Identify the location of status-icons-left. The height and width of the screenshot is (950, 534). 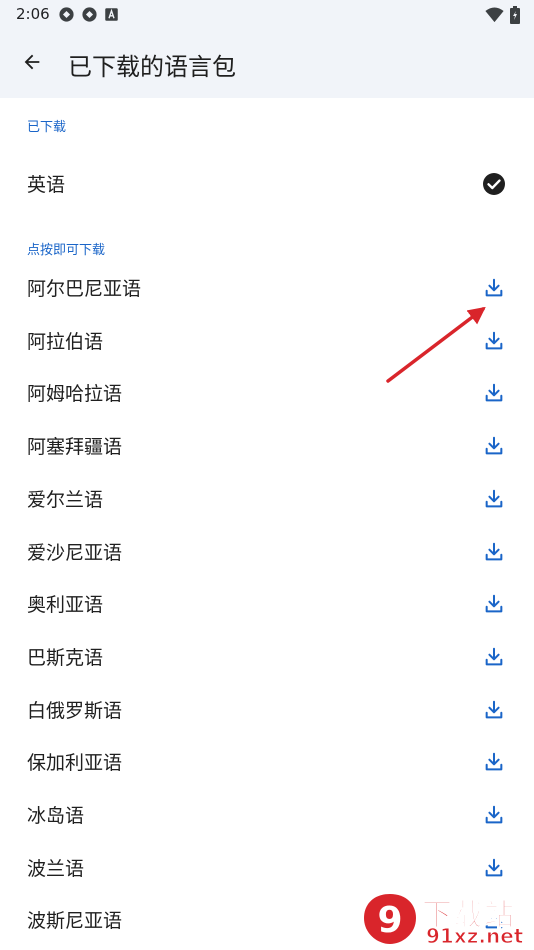
(88, 14).